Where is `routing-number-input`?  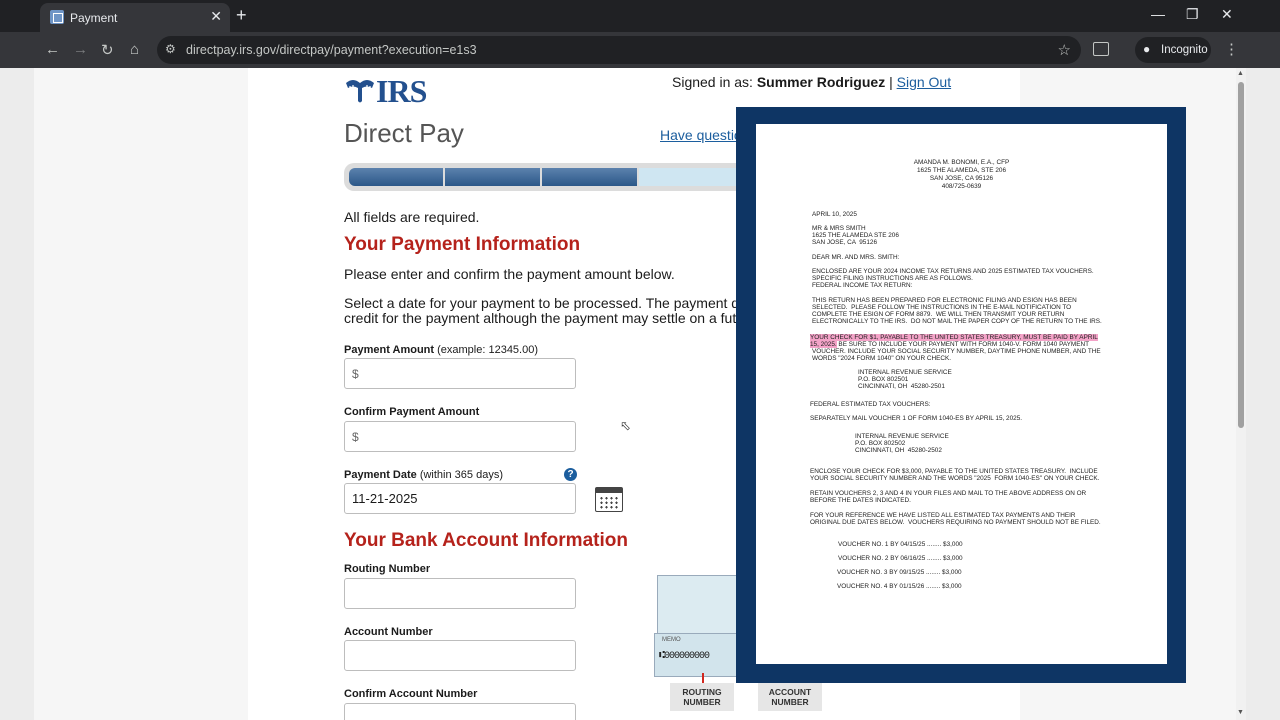 routing-number-input is located at coordinates (460, 593).